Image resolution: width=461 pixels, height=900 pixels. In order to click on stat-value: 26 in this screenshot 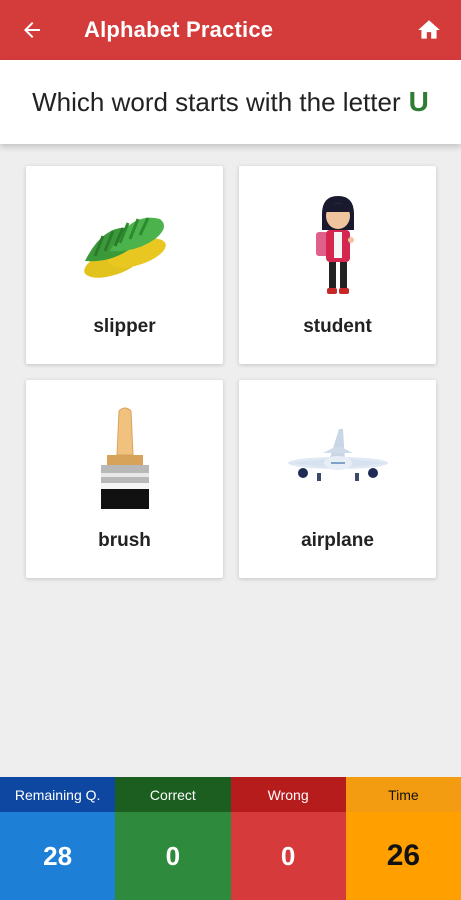, I will do `click(403, 856)`.